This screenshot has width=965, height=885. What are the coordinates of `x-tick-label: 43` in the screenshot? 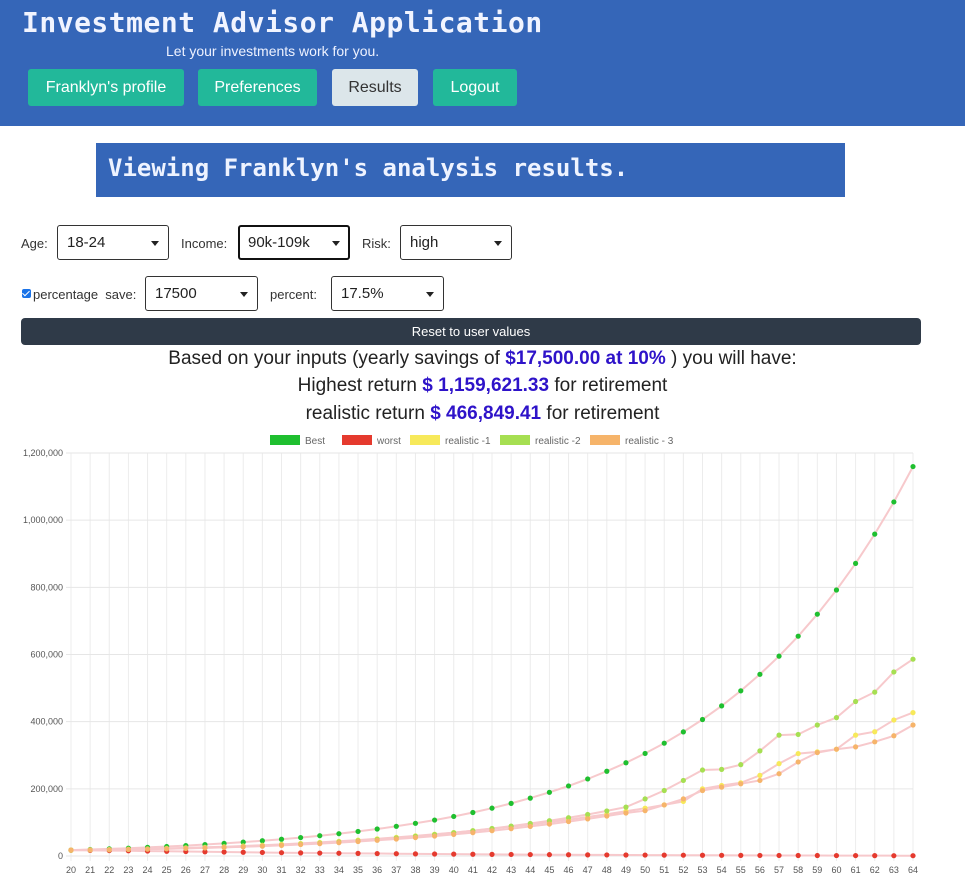 It's located at (511, 870).